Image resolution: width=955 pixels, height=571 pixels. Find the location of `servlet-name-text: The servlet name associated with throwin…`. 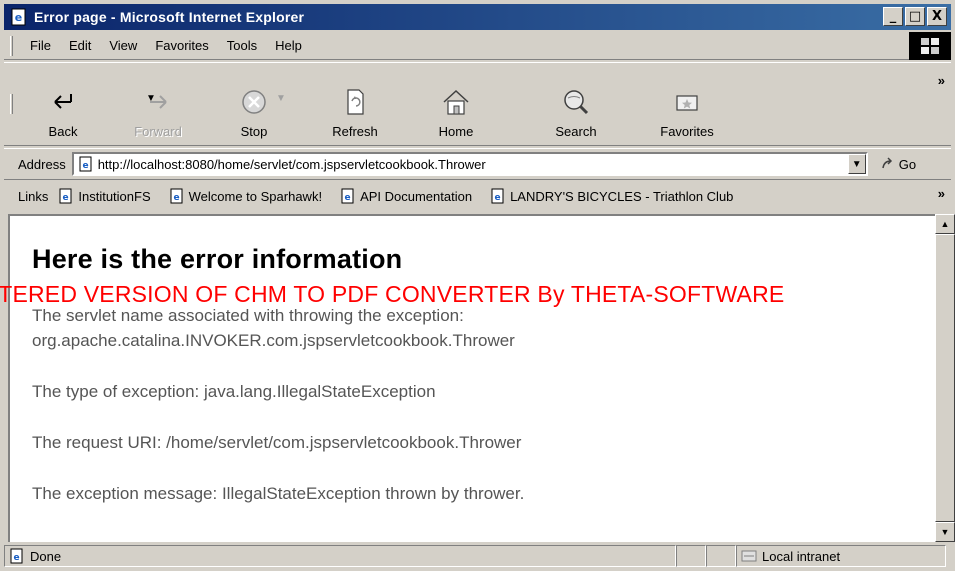

servlet-name-text: The servlet name associated with throwin… is located at coordinates (477, 328).